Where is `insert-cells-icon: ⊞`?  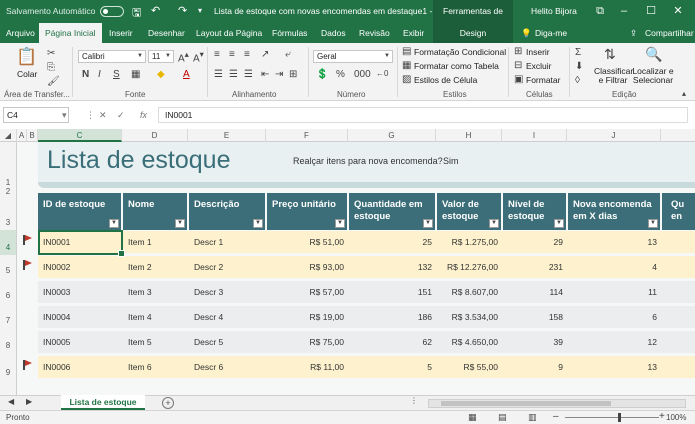
insert-cells-icon: ⊞ is located at coordinates (518, 51).